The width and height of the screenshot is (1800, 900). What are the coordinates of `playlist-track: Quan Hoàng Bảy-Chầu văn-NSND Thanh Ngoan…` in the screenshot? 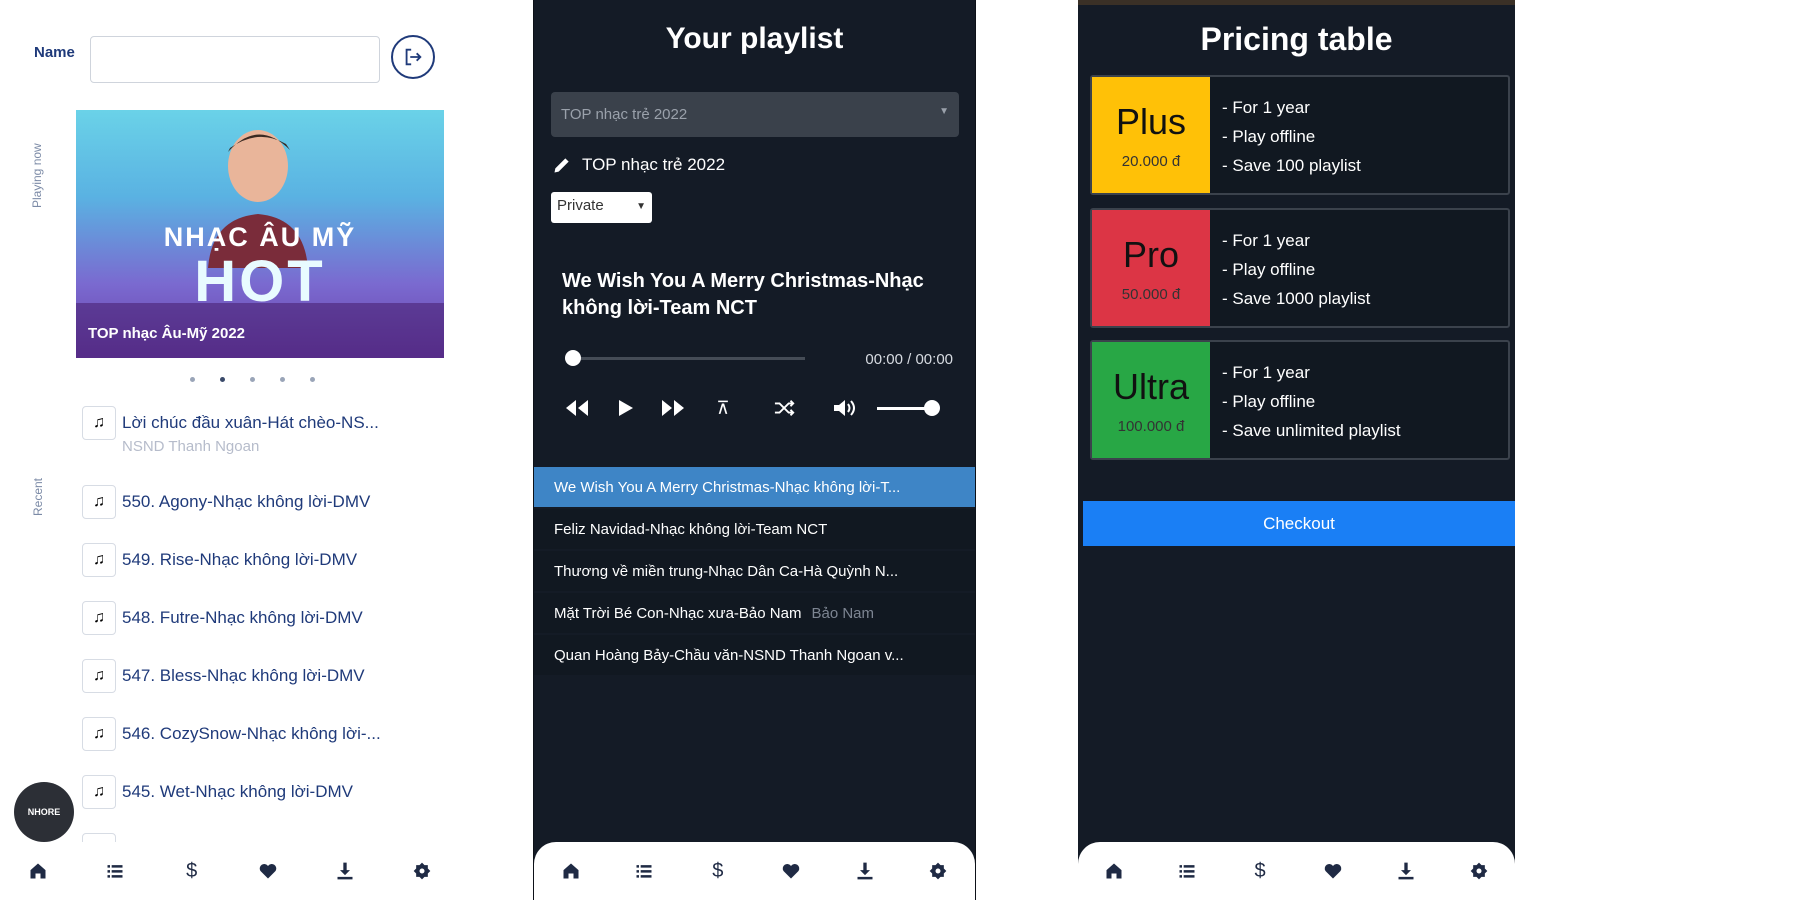 It's located at (754, 655).